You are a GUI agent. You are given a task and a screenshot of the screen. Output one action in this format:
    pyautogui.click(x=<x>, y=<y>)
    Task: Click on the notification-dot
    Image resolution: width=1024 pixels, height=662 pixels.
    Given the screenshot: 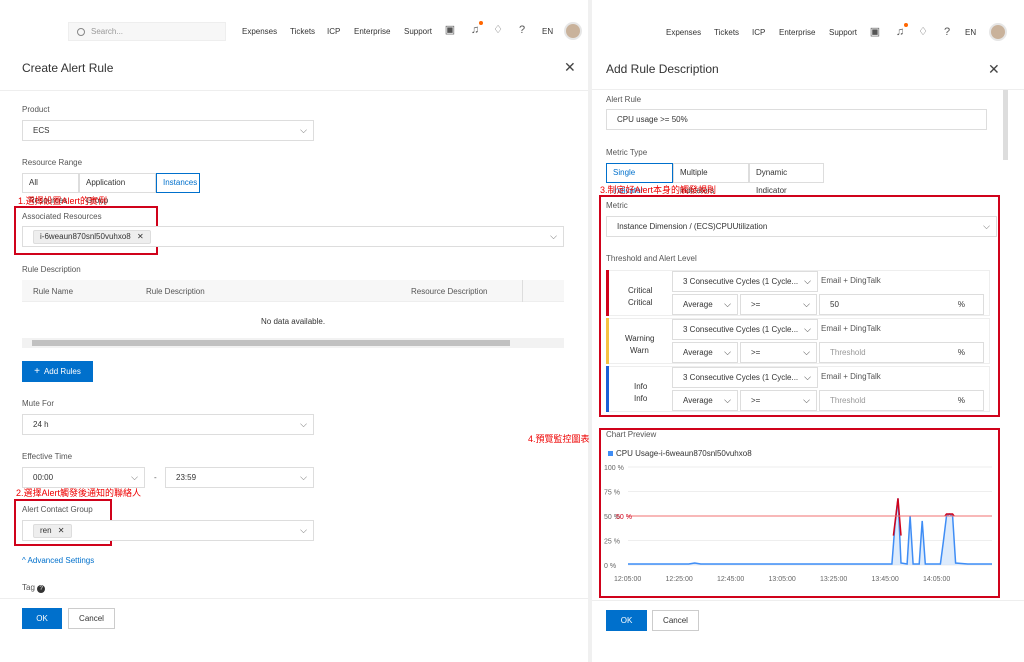 What is the action you would take?
    pyautogui.click(x=481, y=23)
    